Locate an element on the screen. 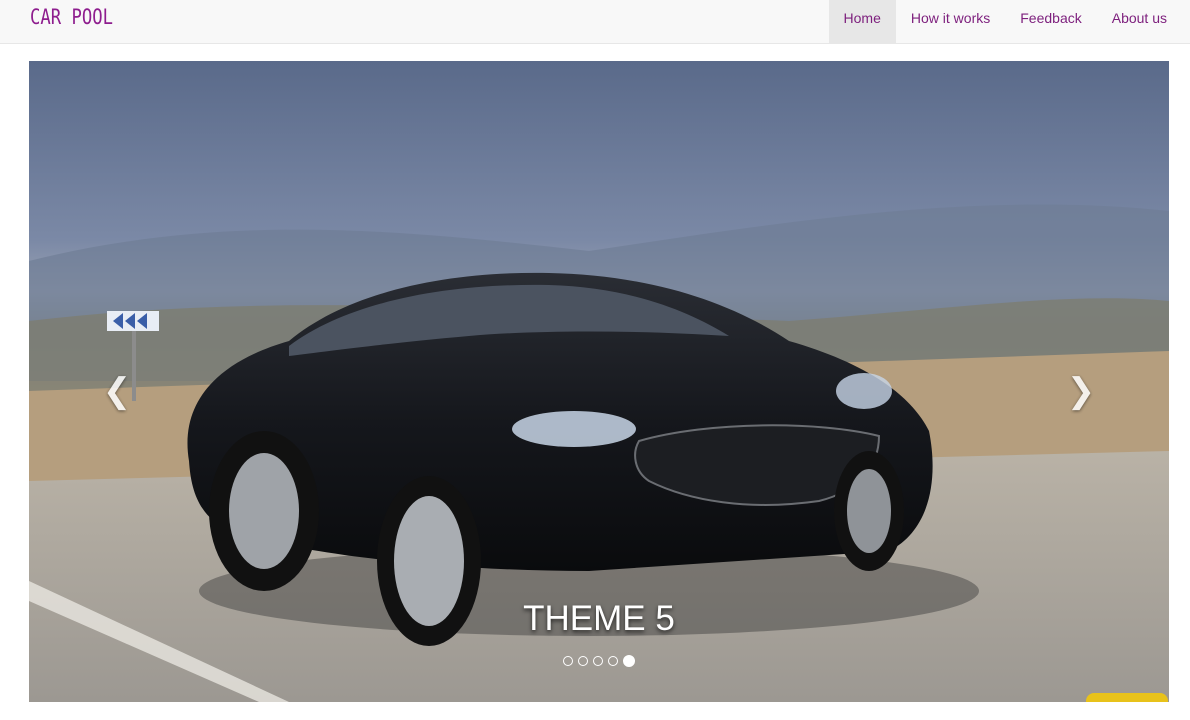 The height and width of the screenshot is (720, 1190). chevron-left-icon: ❮ is located at coordinates (117, 391).